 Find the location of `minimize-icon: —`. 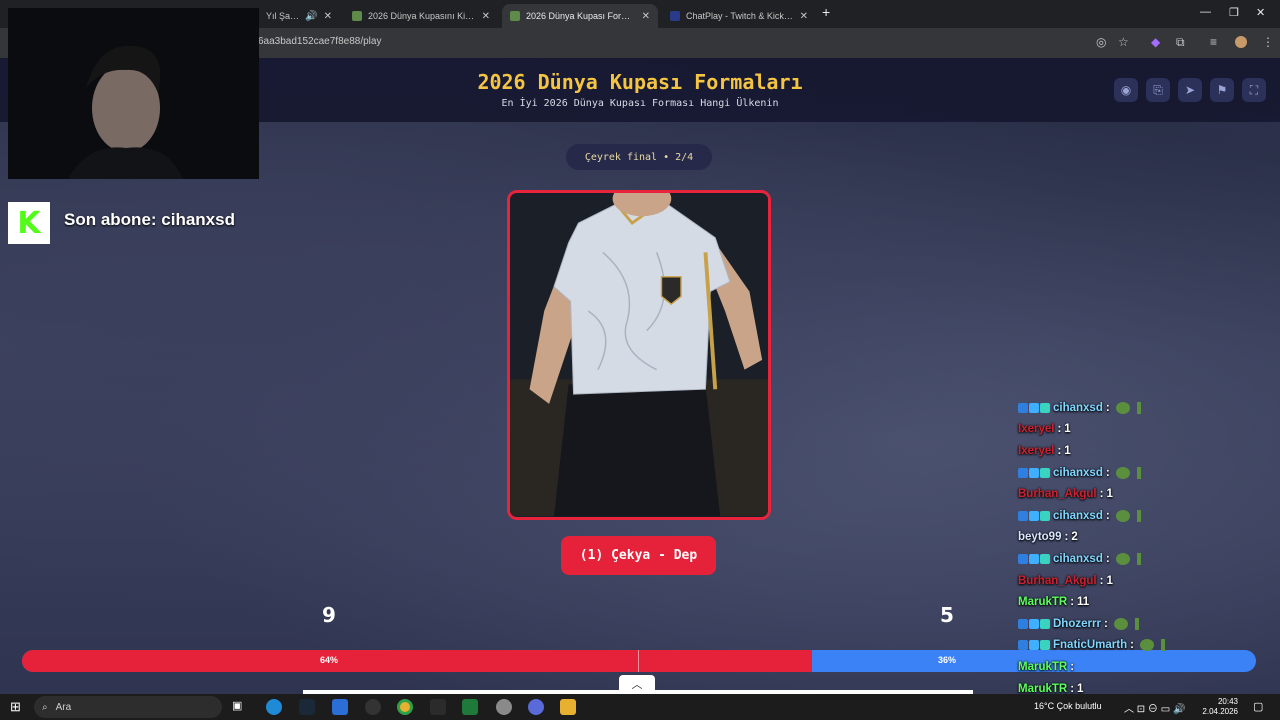

minimize-icon: — is located at coordinates (1205, 12).